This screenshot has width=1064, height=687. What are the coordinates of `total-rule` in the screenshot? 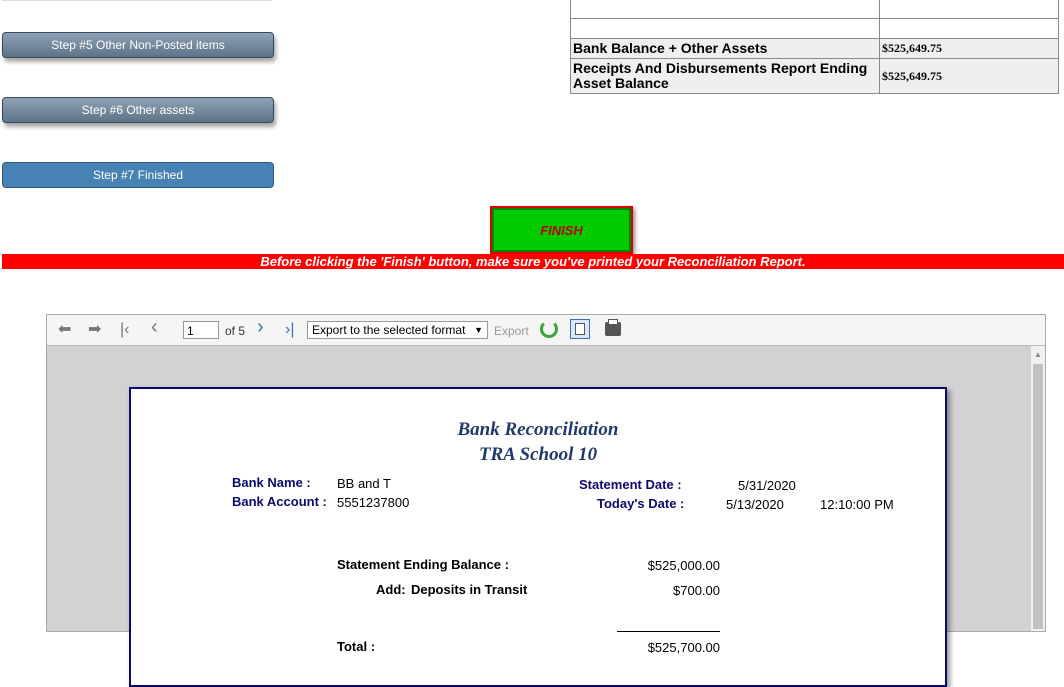 It's located at (668, 631).